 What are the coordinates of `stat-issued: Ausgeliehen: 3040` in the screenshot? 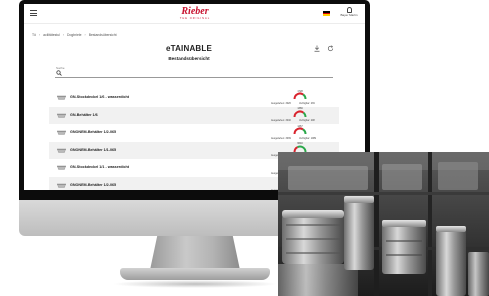 It's located at (281, 120).